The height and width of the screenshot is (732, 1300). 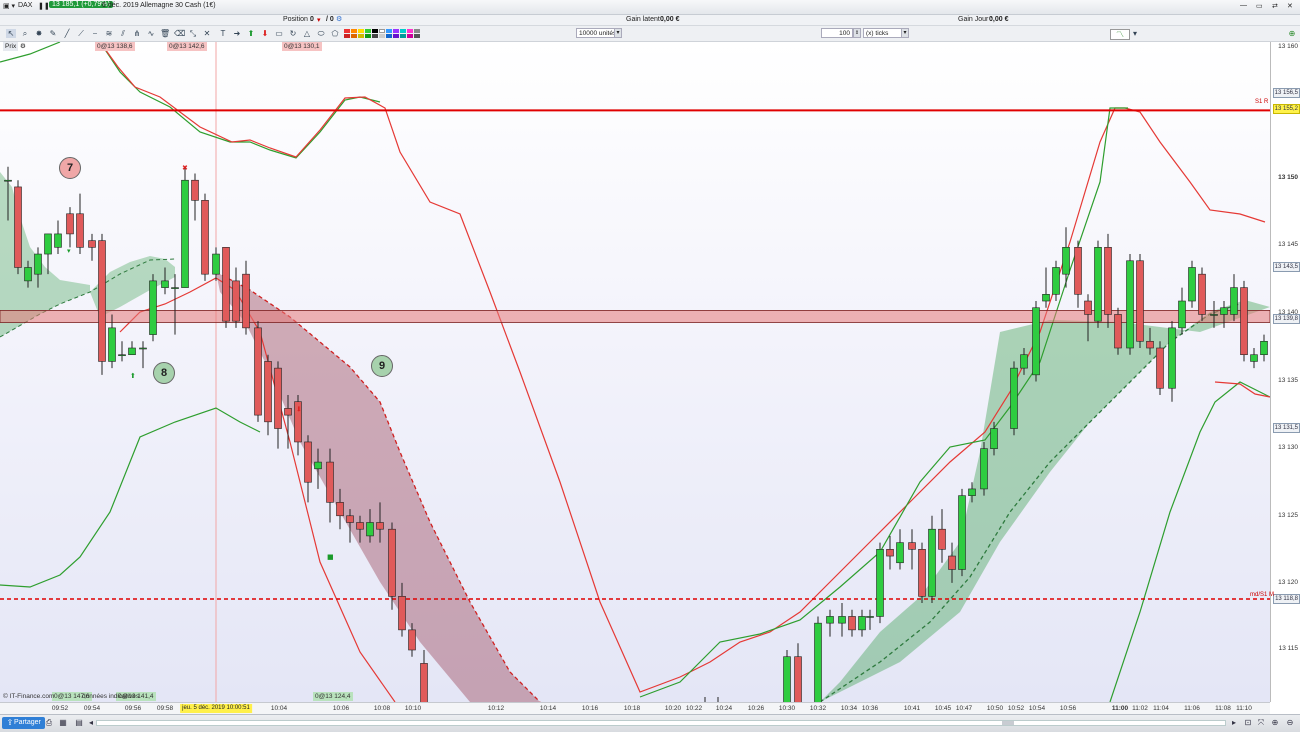 What do you see at coordinates (1290, 6) in the screenshot?
I see `close-icon: ✕` at bounding box center [1290, 6].